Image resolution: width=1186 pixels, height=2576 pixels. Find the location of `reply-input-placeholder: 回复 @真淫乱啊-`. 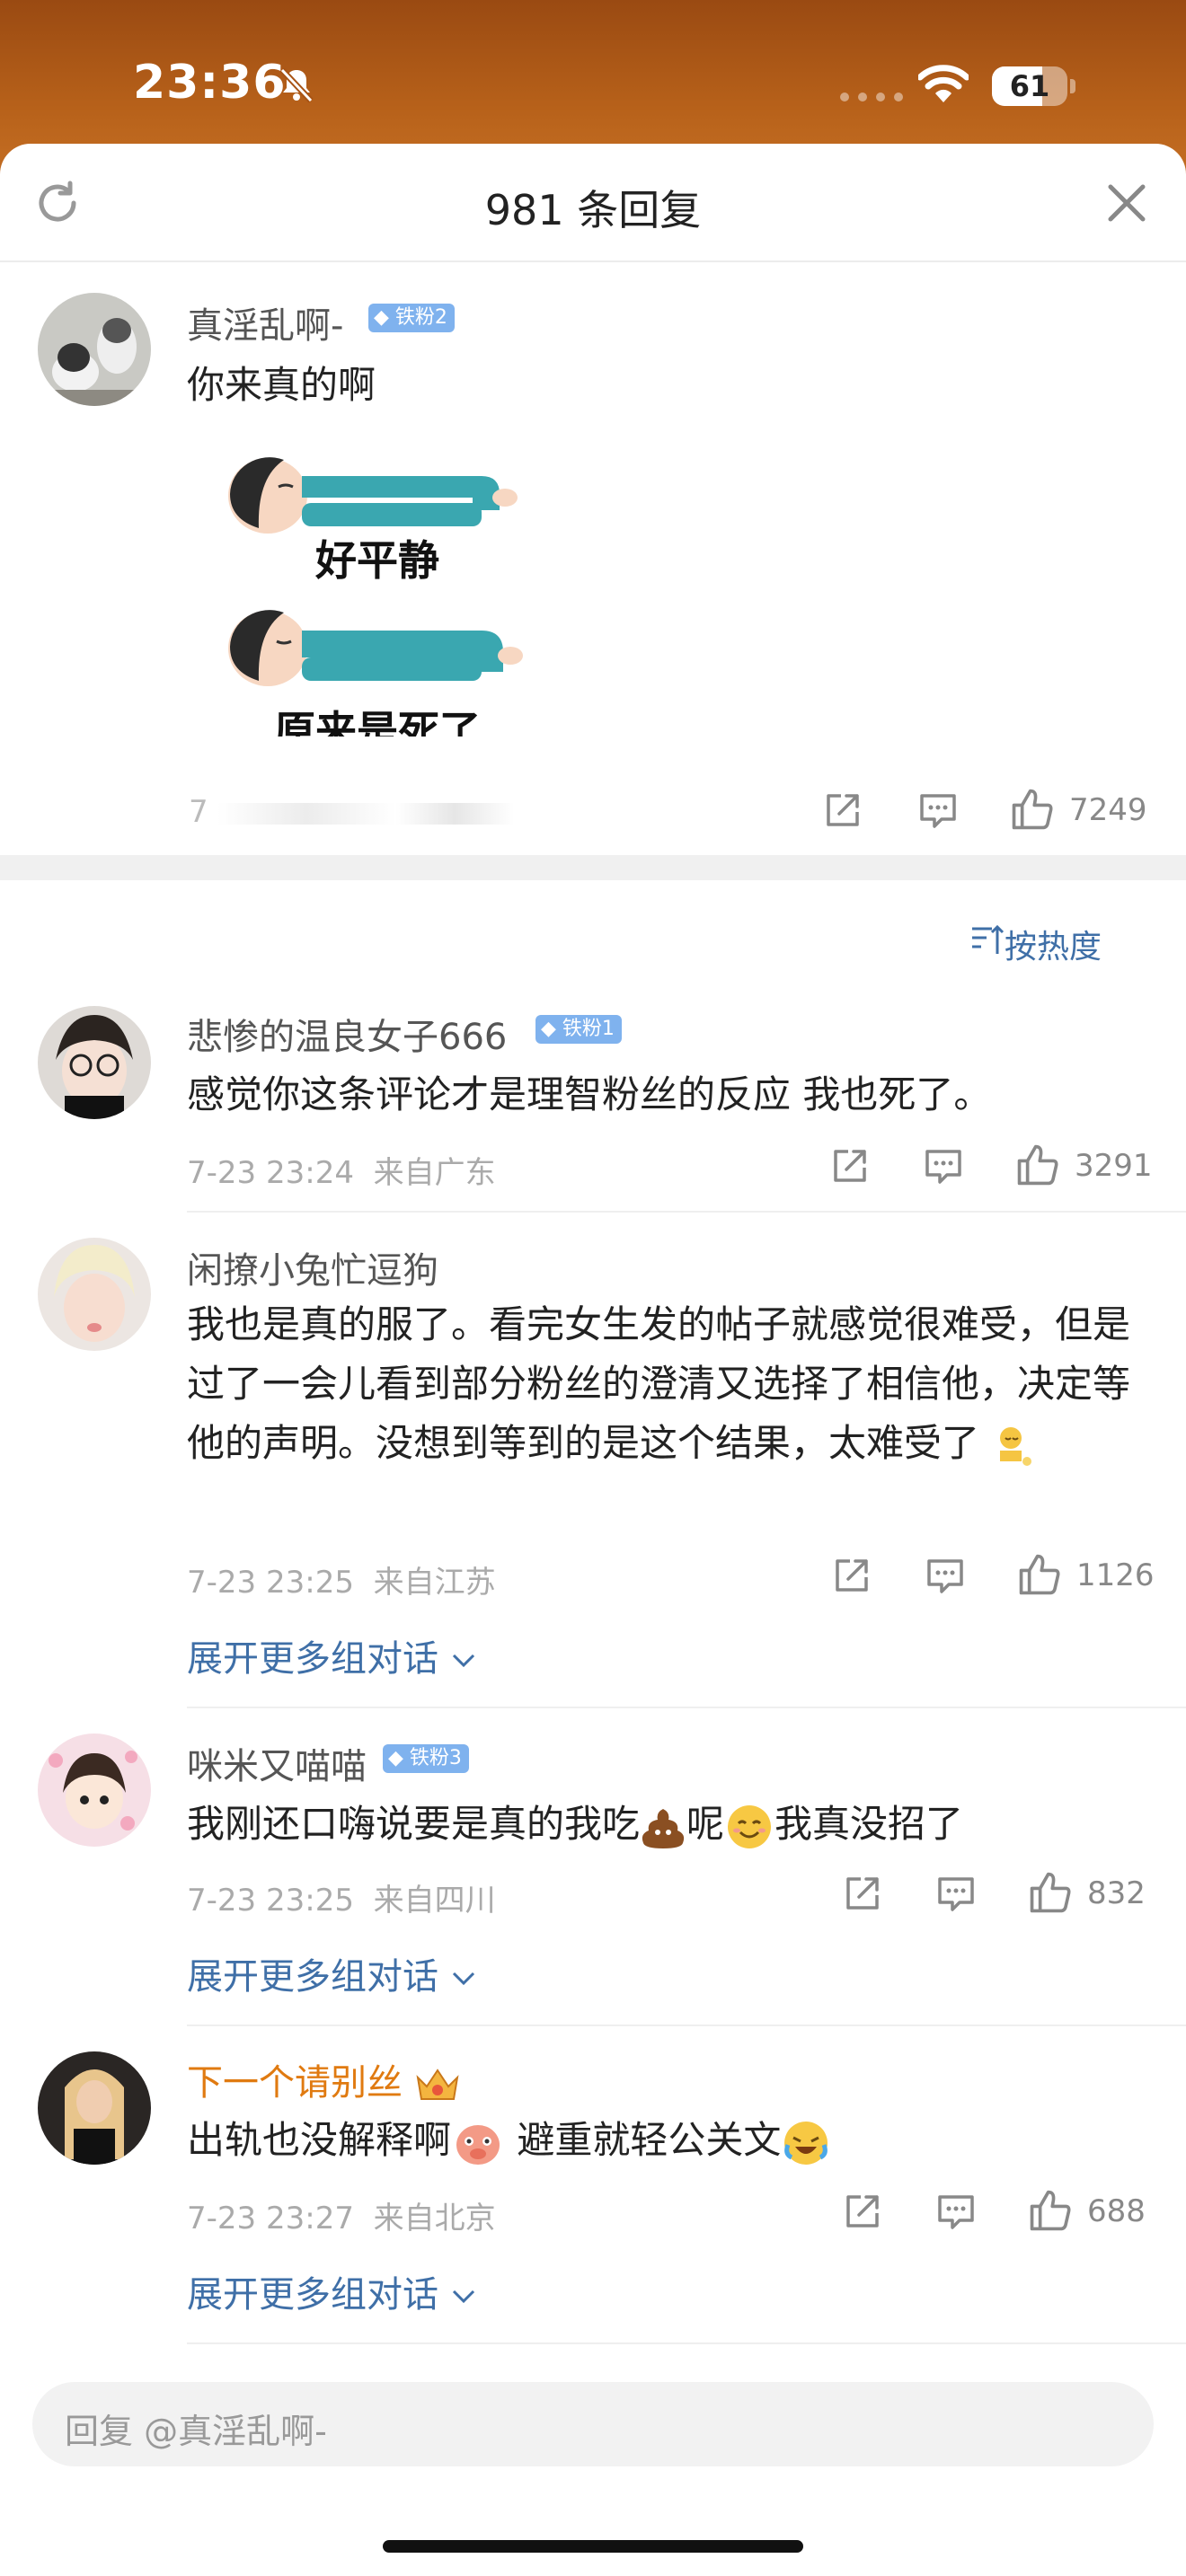

reply-input-placeholder: 回复 @真淫乱啊- is located at coordinates (196, 2431).